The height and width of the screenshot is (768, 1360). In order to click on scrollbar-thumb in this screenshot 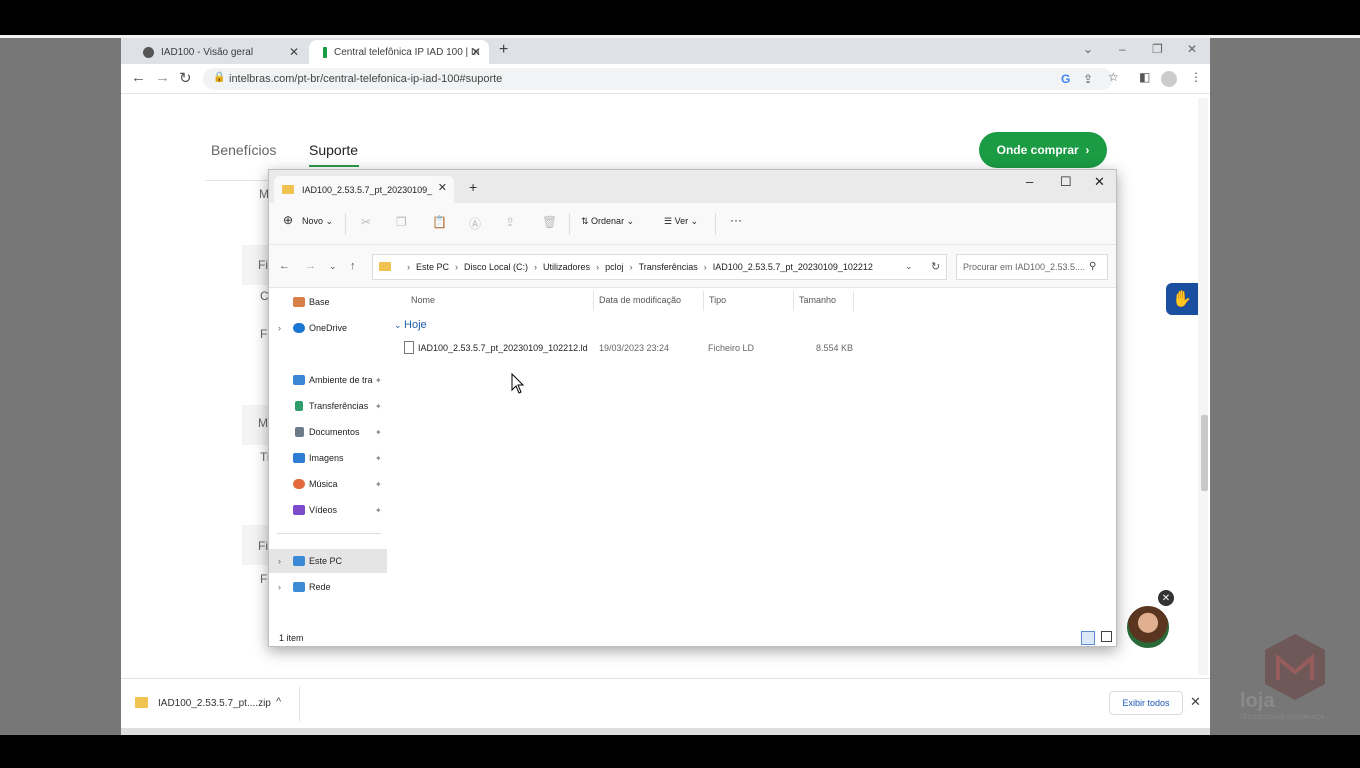, I will do `click(1204, 453)`.